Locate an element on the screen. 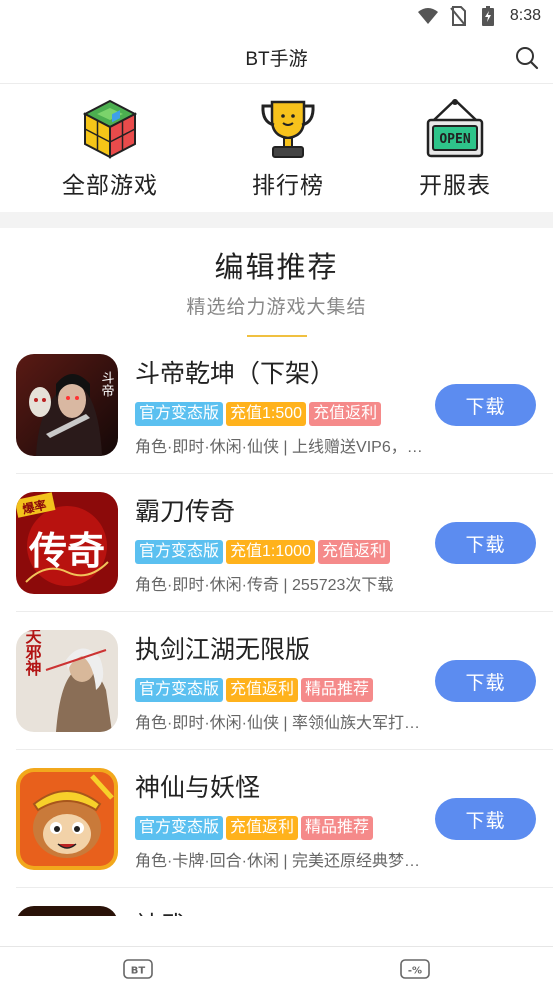 This screenshot has width=553, height=983. quick-nav-ranking: 排行榜 is located at coordinates (288, 148).